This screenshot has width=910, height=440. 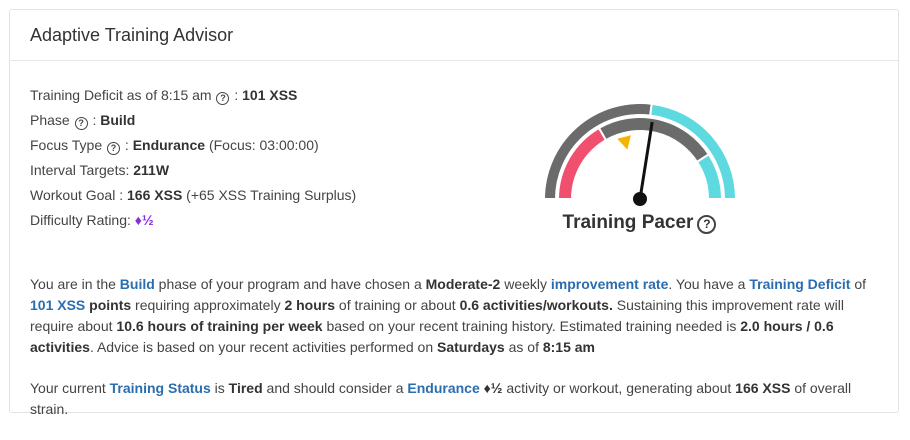 I want to click on gauge-svg, so click(x=640, y=154).